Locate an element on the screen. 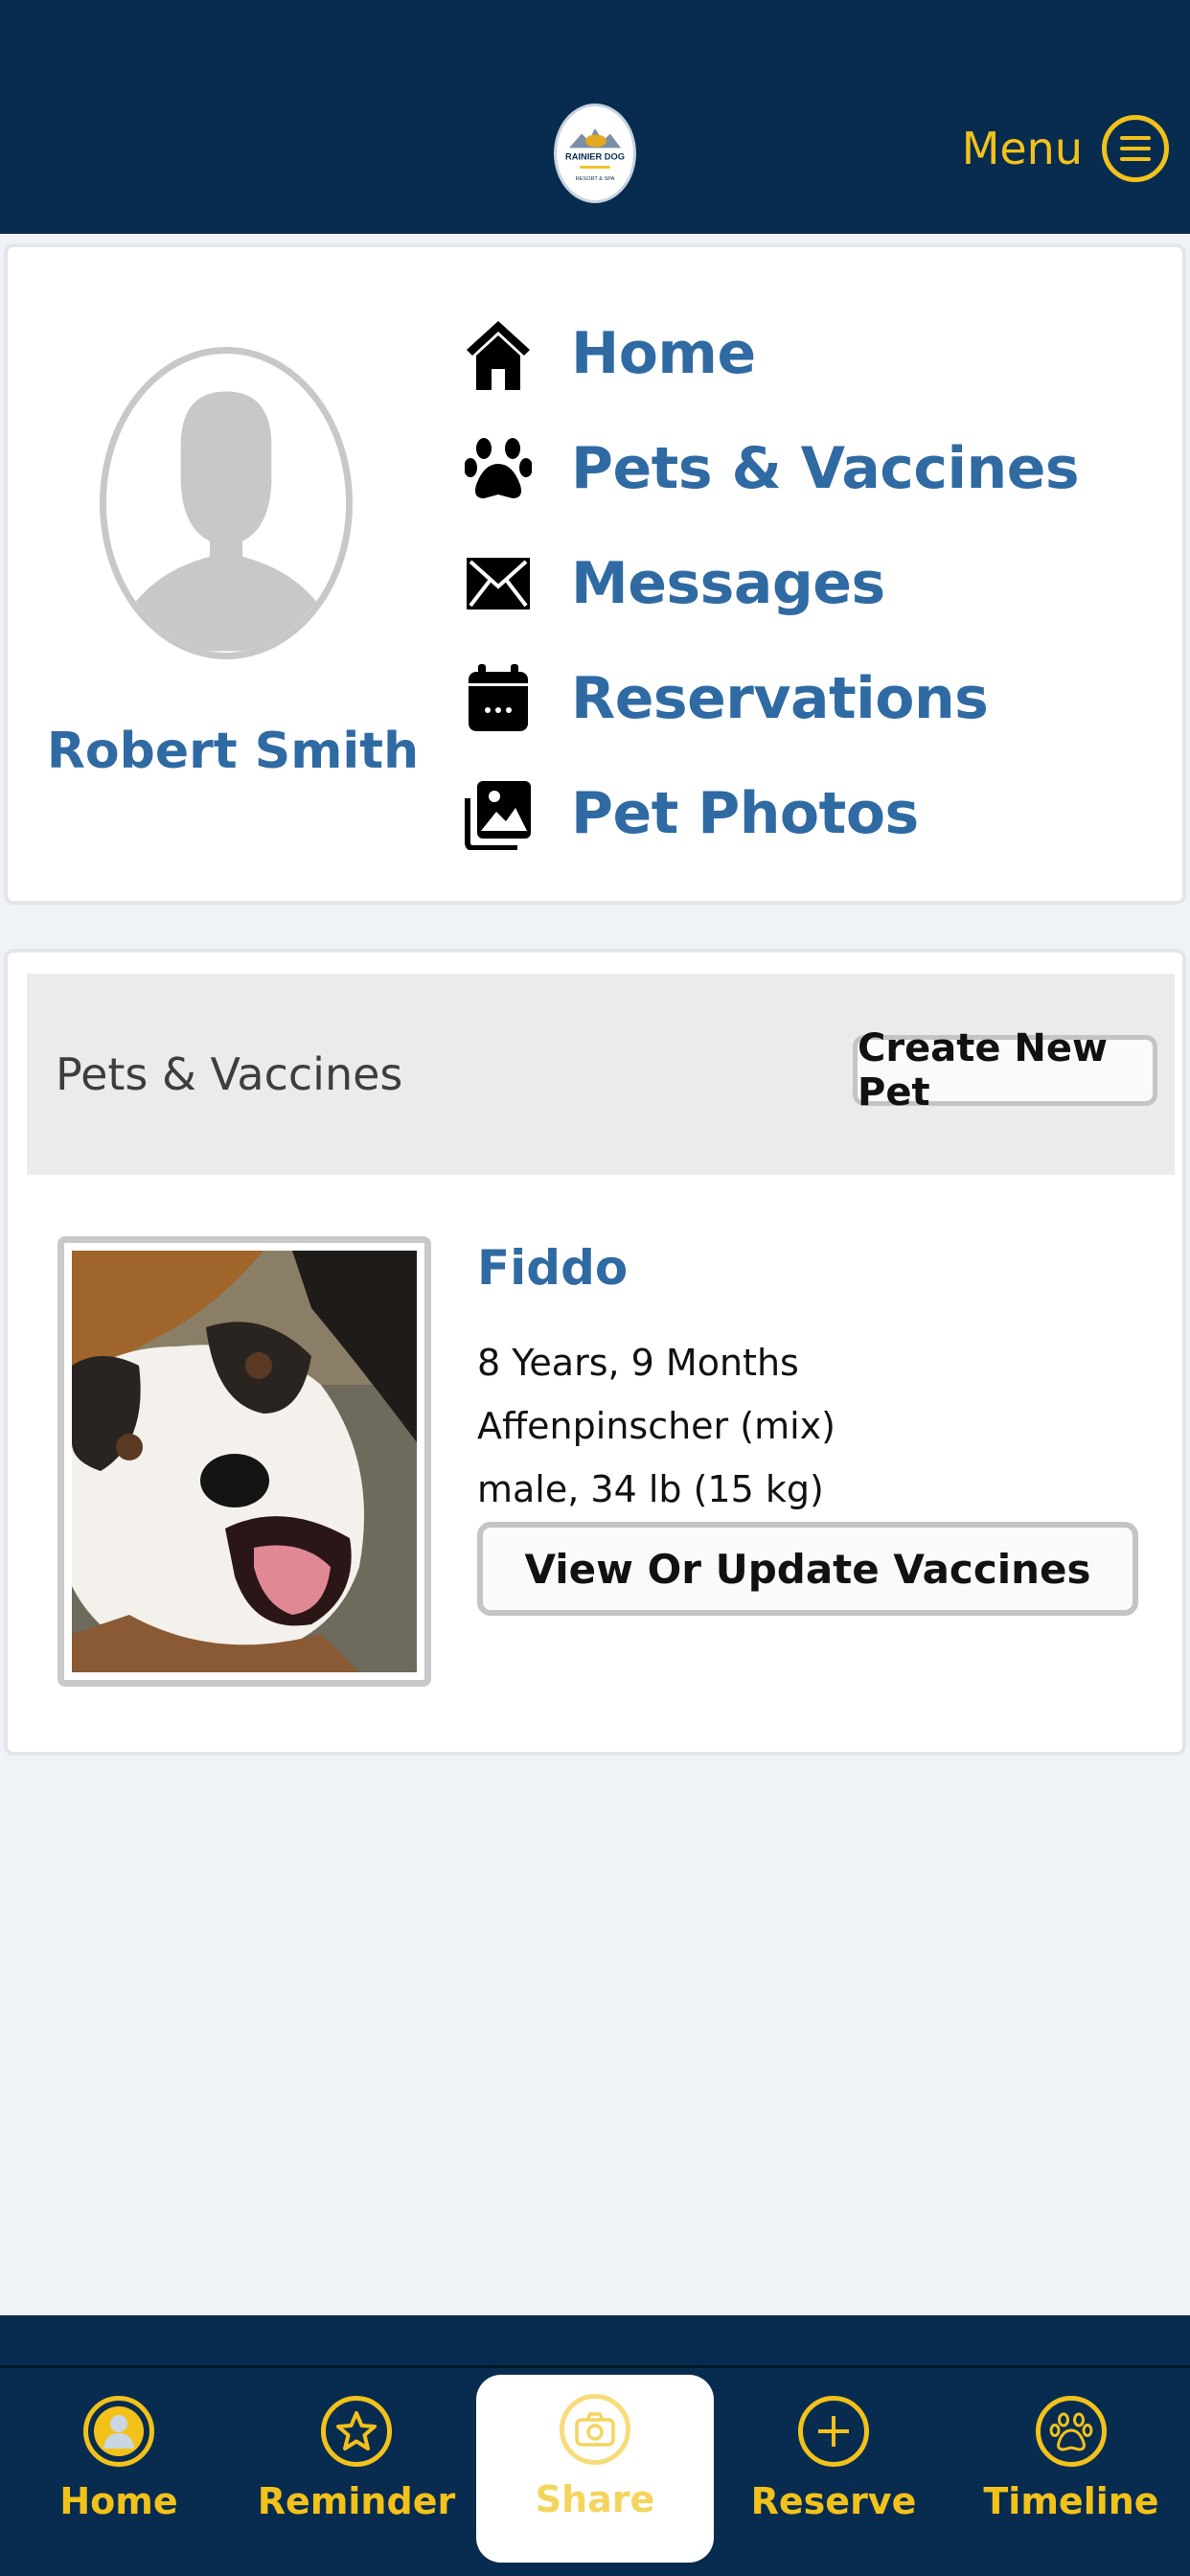 The height and width of the screenshot is (2576, 1190). dog-photo-image is located at coordinates (245, 1461).